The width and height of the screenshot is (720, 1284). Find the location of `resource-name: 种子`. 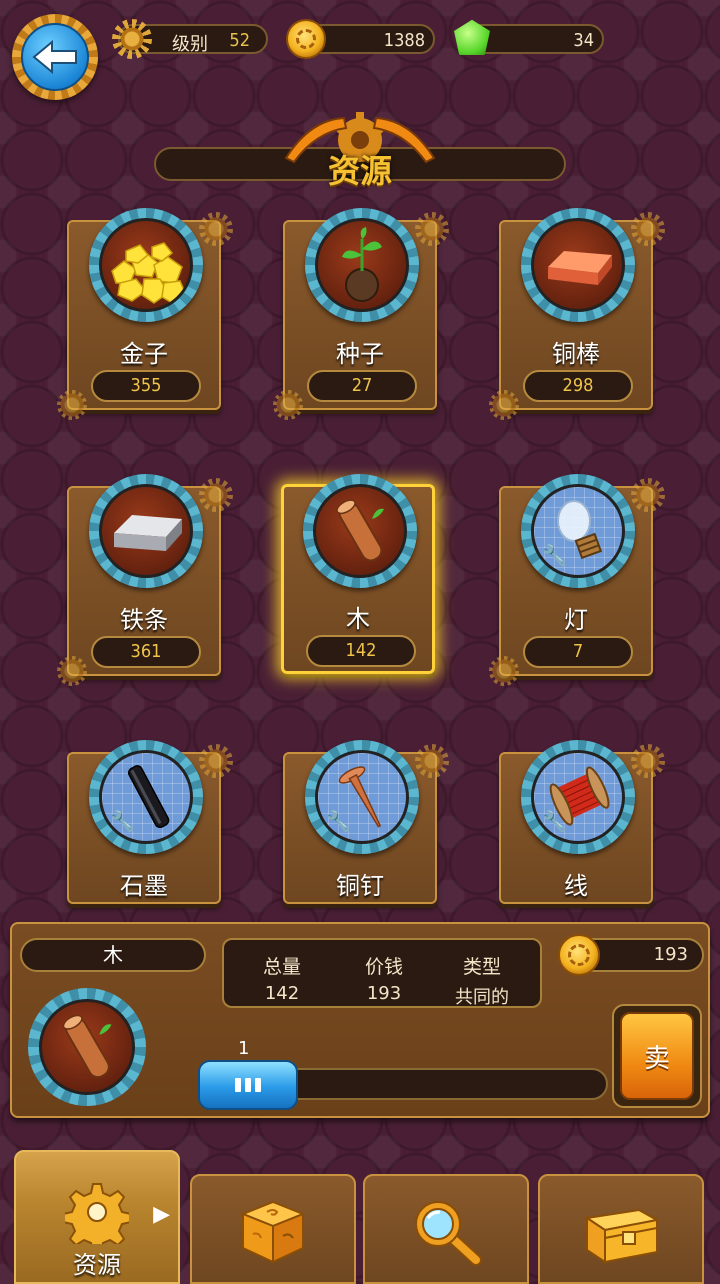

resource-name: 种子 is located at coordinates (360, 354).